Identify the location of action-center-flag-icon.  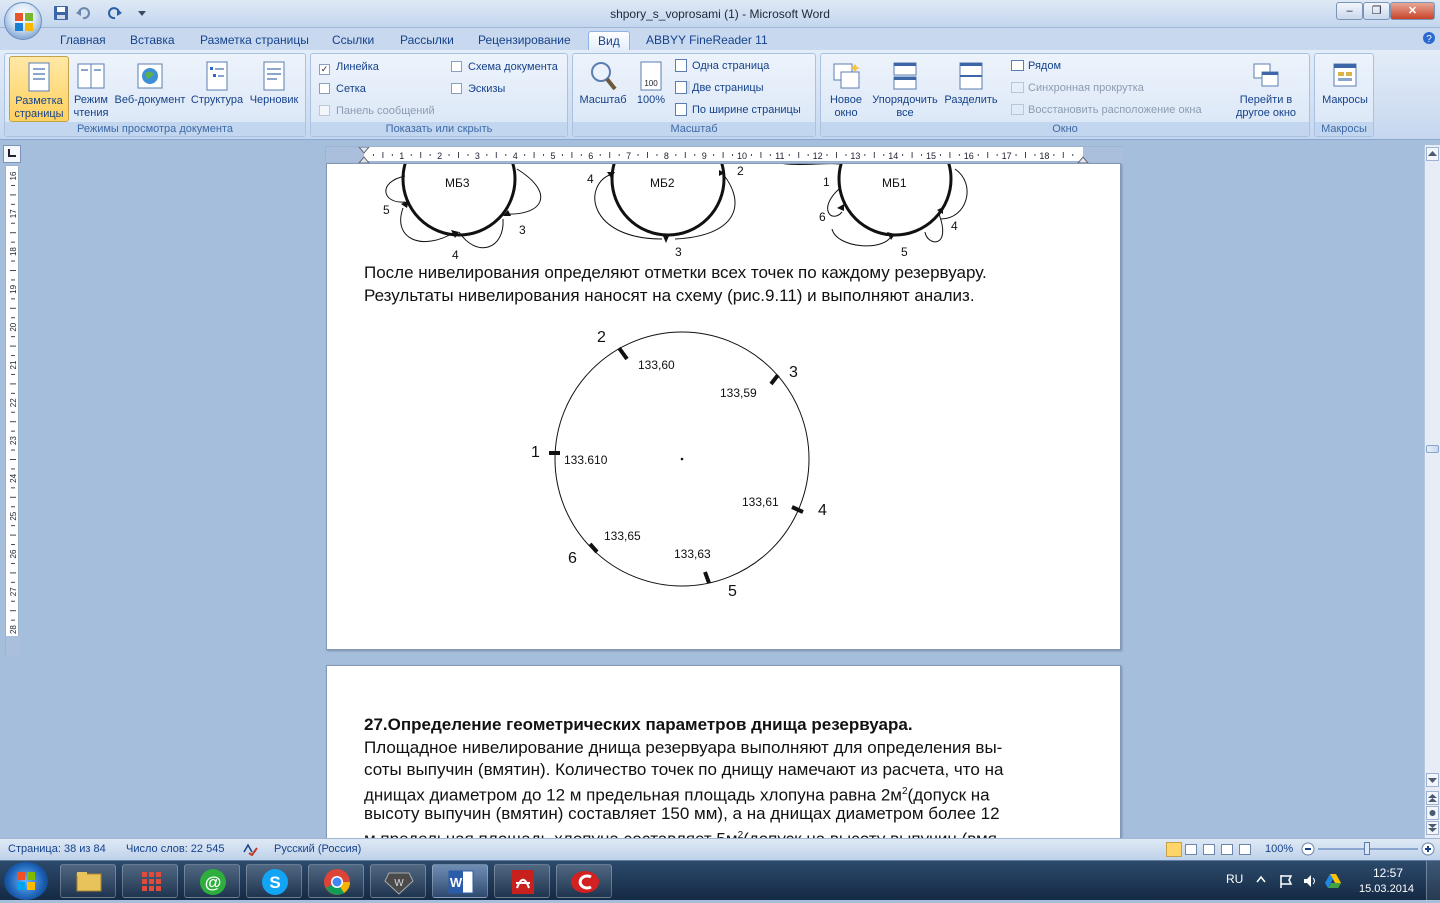
(1286, 881).